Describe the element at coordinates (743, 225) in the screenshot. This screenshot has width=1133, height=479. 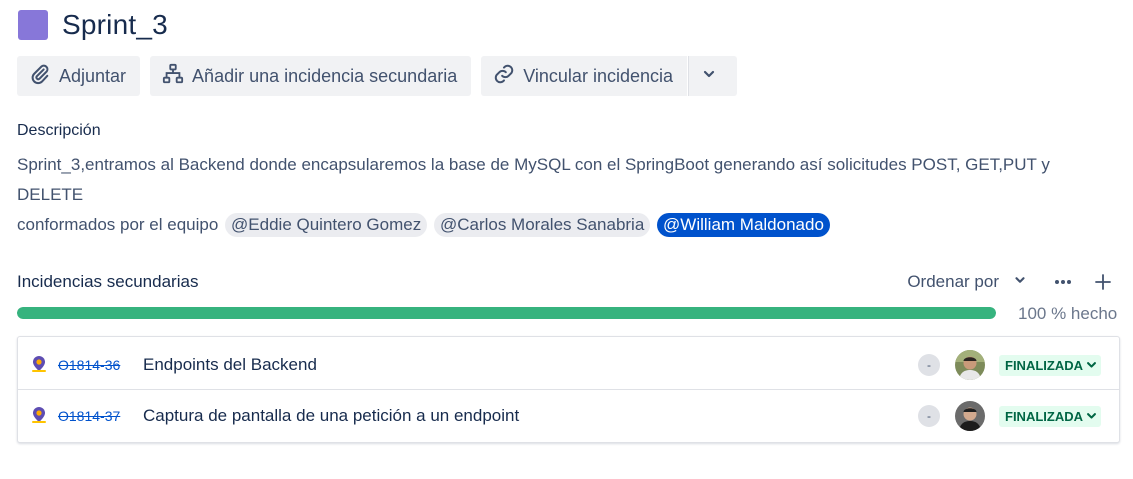
I see `user-mention-self: @William Maldonado` at that location.